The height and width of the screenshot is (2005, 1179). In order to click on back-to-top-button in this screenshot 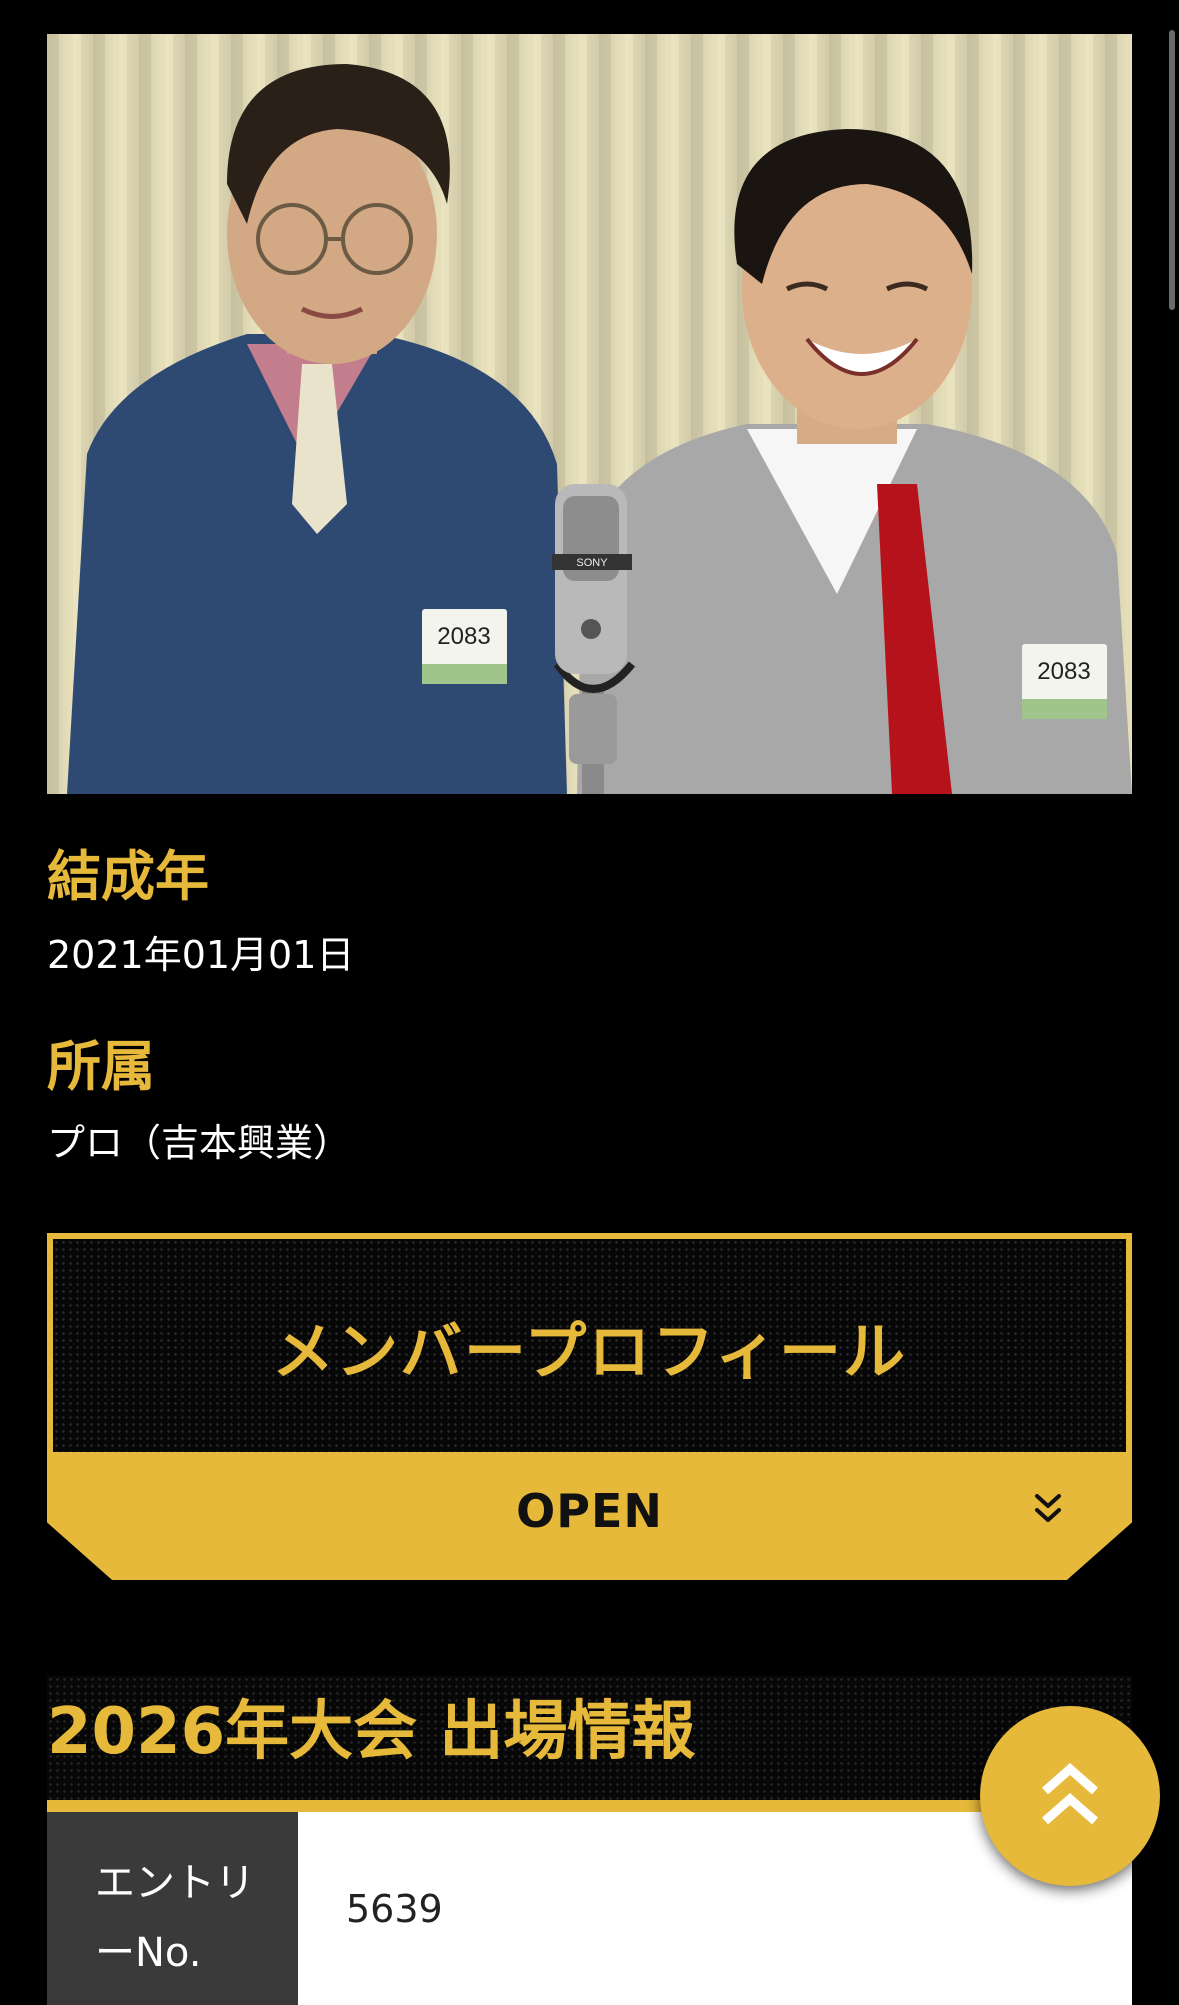, I will do `click(1070, 1796)`.